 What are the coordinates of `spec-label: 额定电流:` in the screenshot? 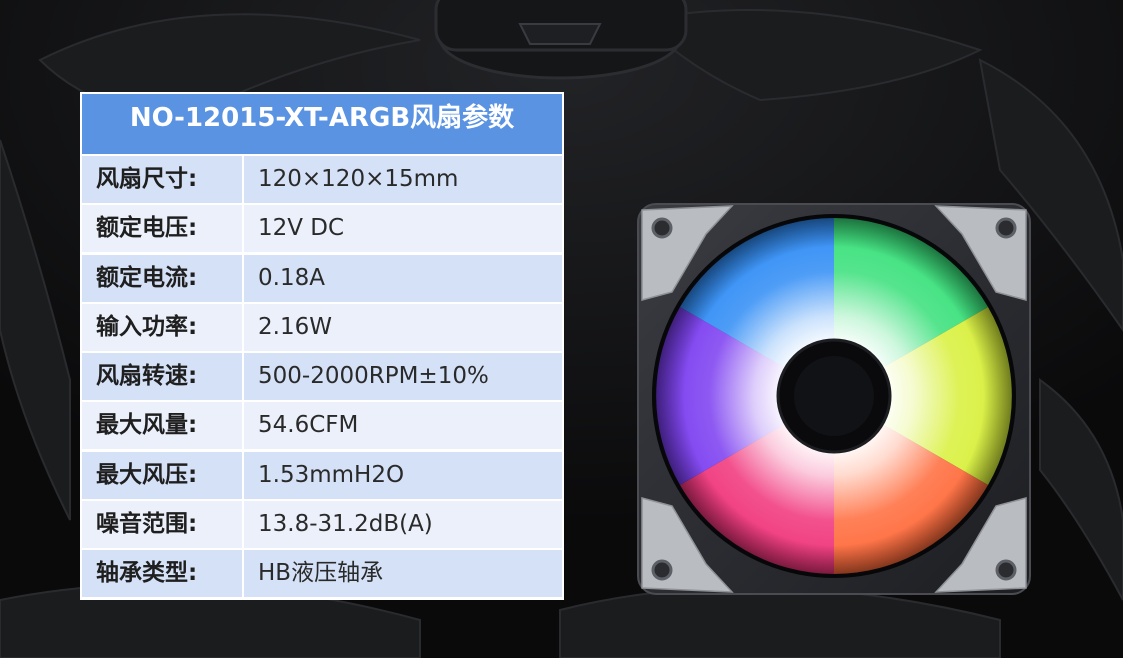 It's located at (162, 278).